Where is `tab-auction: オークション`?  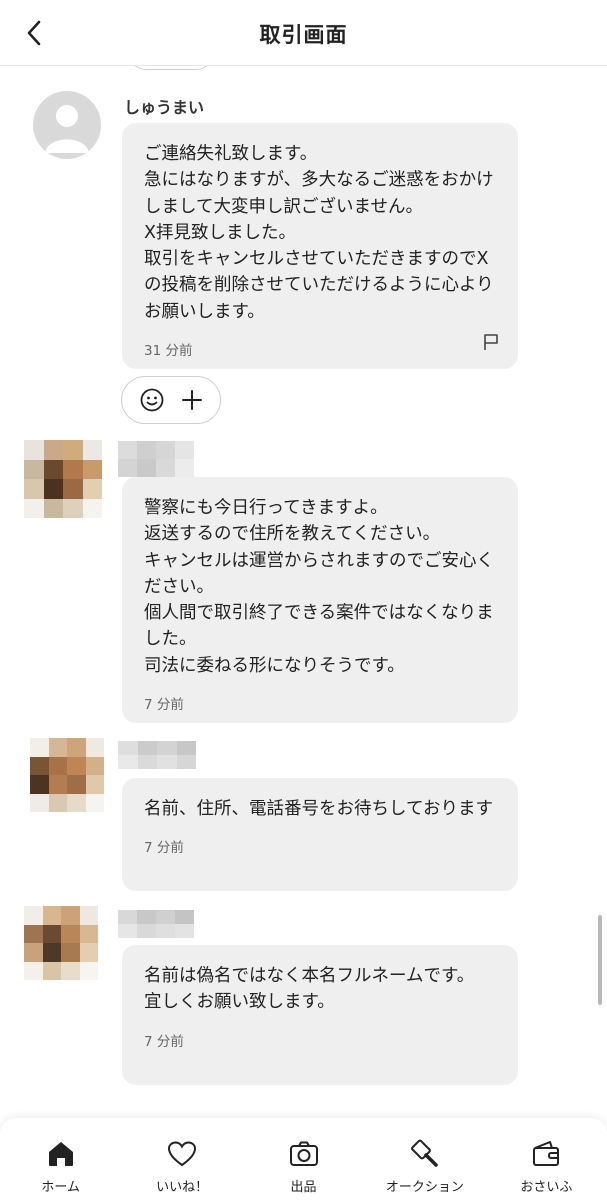 tab-auction: オークション is located at coordinates (424, 1159).